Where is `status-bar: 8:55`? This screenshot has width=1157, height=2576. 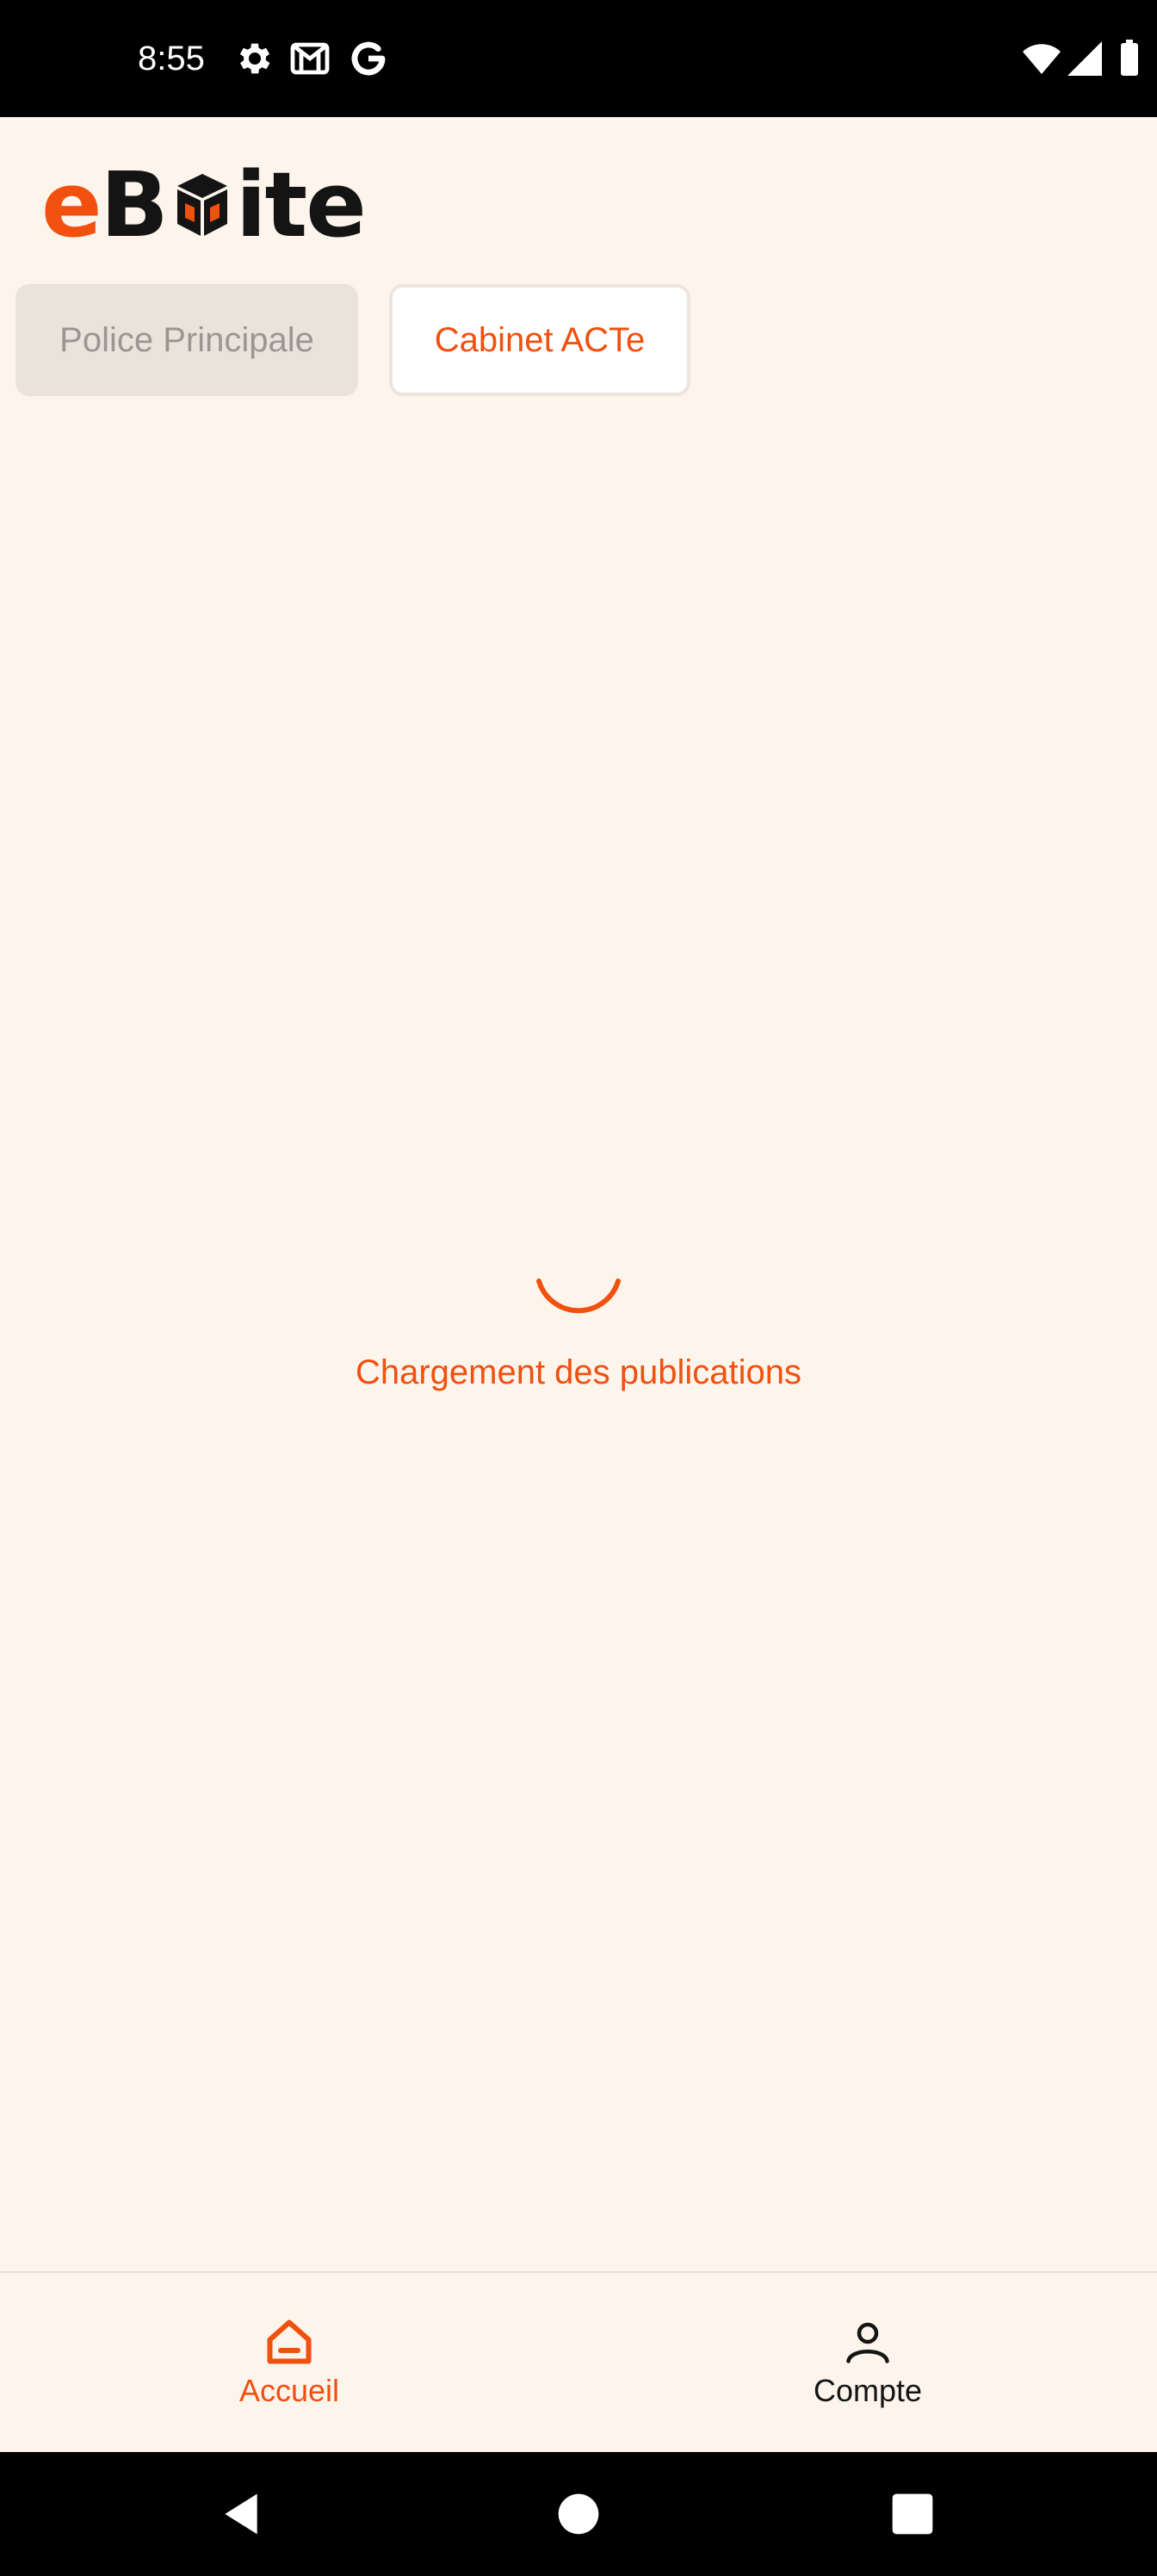
status-bar: 8:55 is located at coordinates (579, 59).